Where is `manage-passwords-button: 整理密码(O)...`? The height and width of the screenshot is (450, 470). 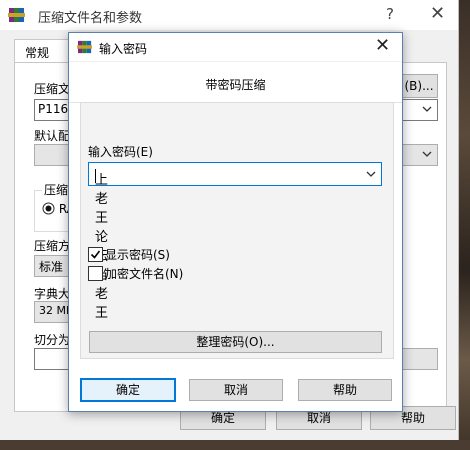 manage-passwords-button: 整理密码(O)... is located at coordinates (235, 342).